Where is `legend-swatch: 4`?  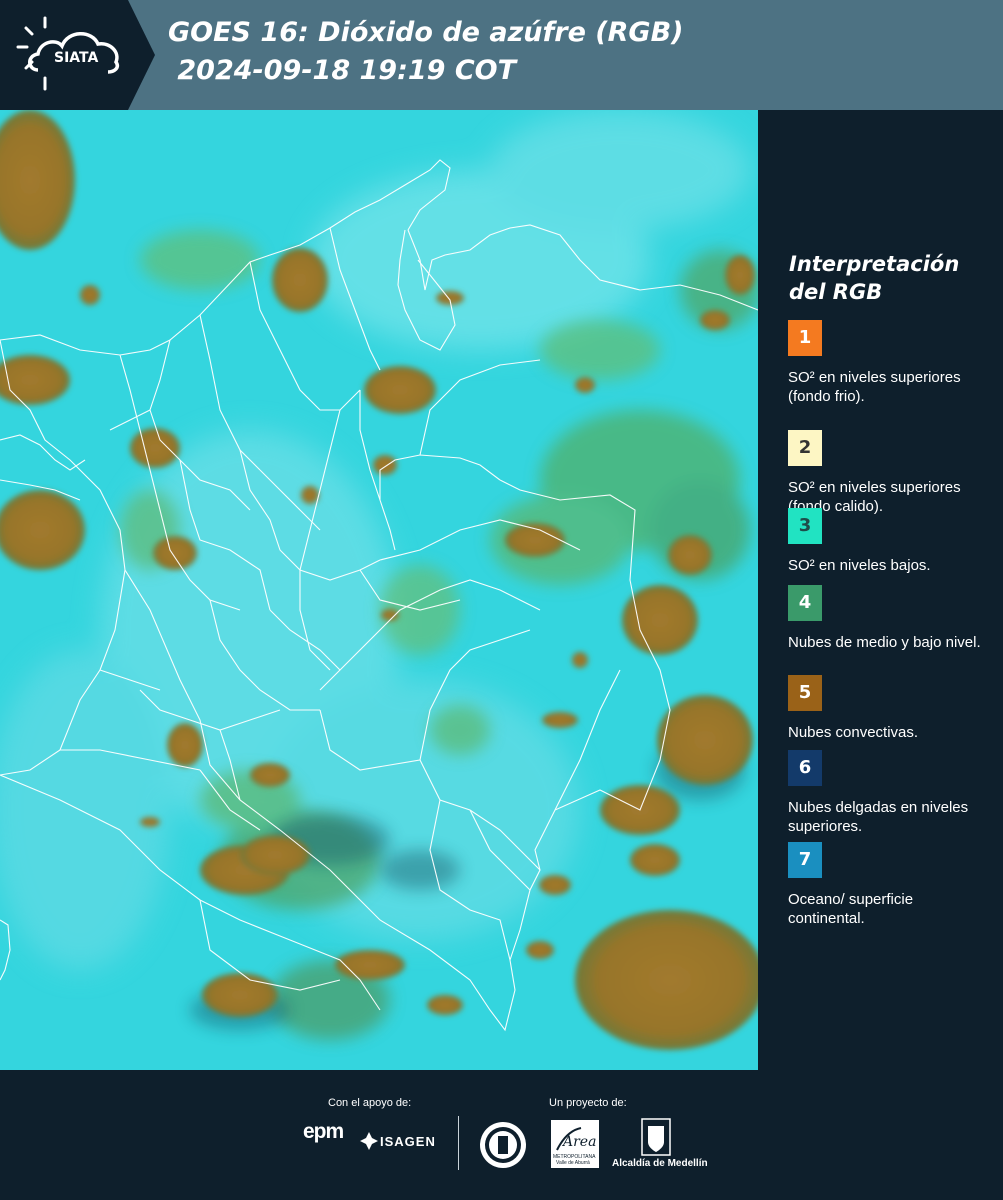
legend-swatch: 4 is located at coordinates (805, 603).